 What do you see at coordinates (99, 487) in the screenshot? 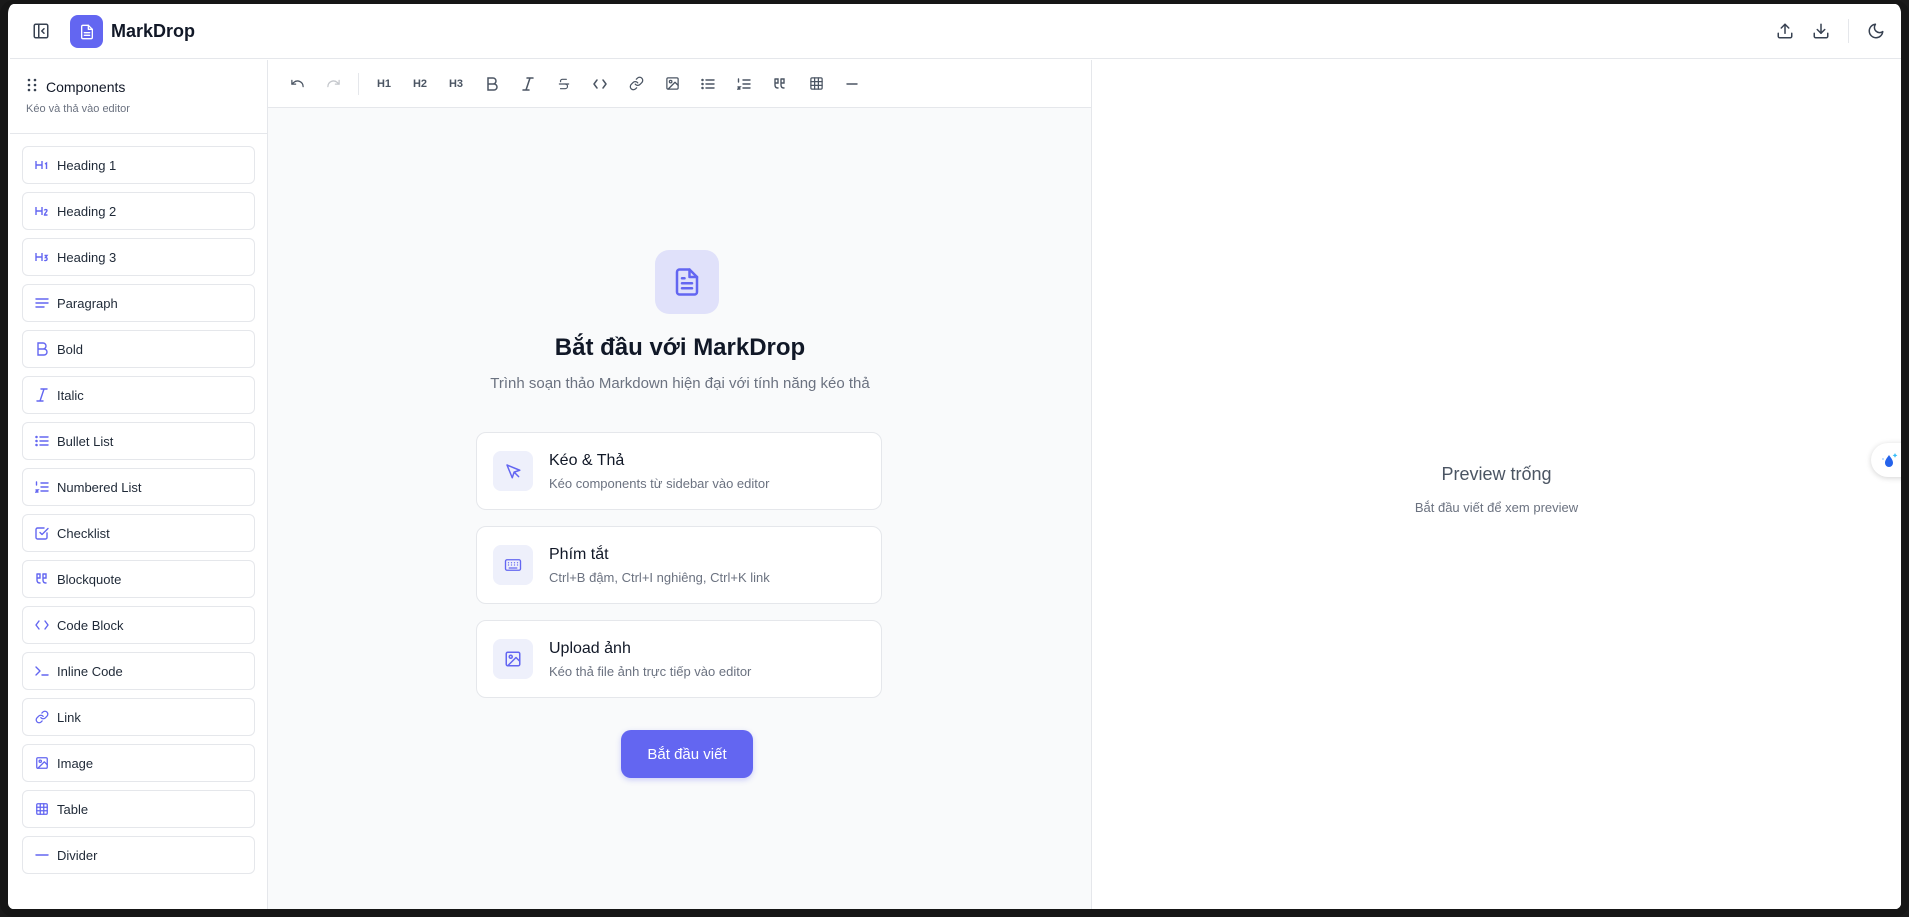
I see `component-label: Numbered List` at bounding box center [99, 487].